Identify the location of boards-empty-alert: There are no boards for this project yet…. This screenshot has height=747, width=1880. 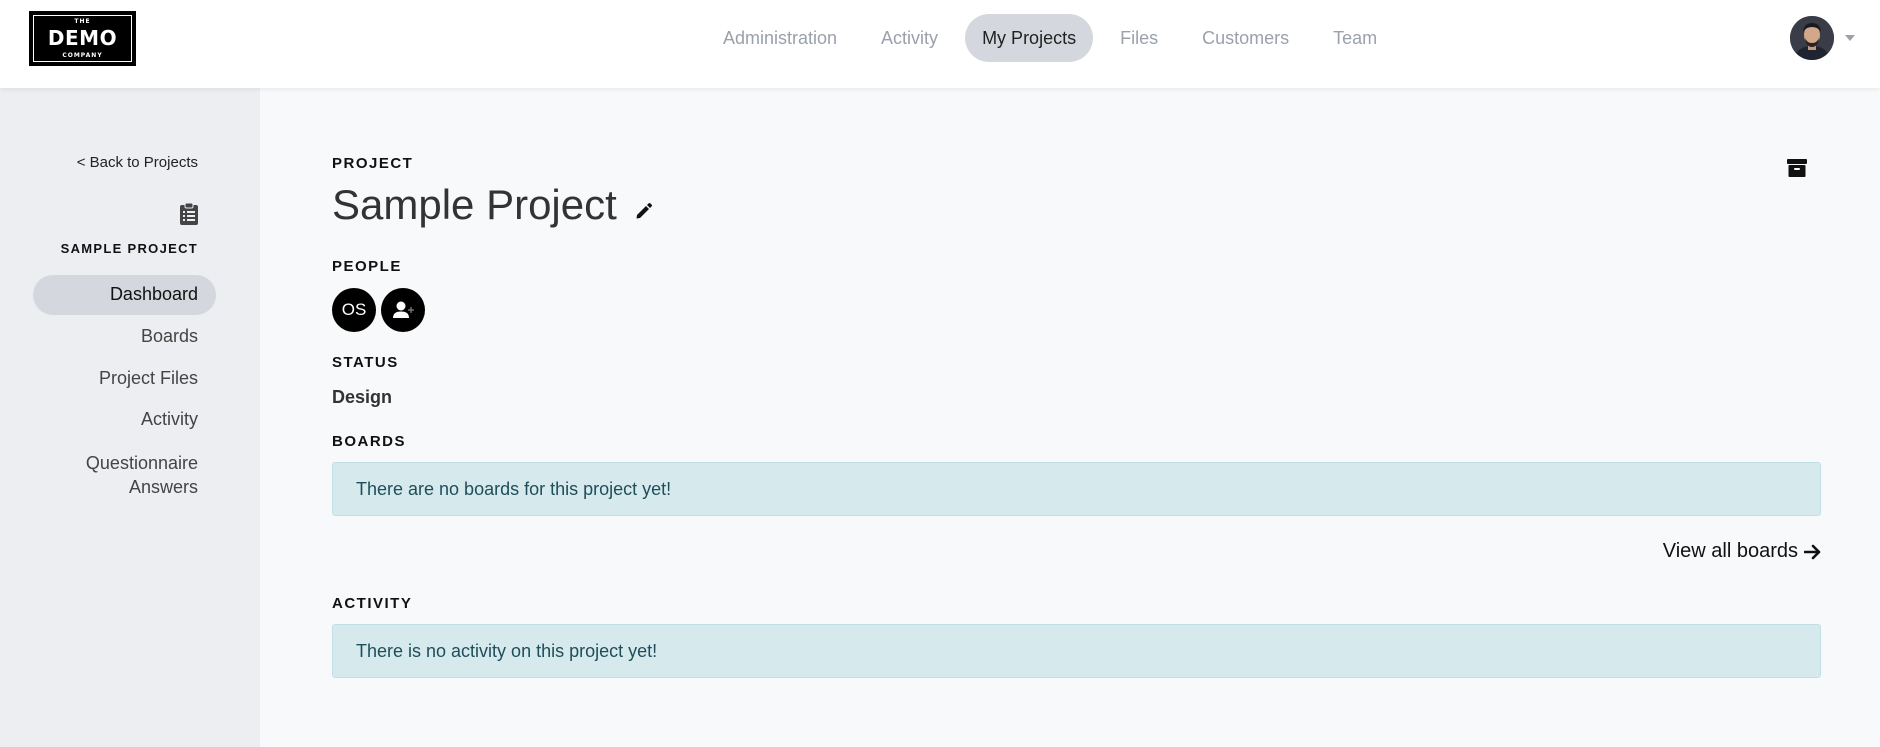
(1076, 489).